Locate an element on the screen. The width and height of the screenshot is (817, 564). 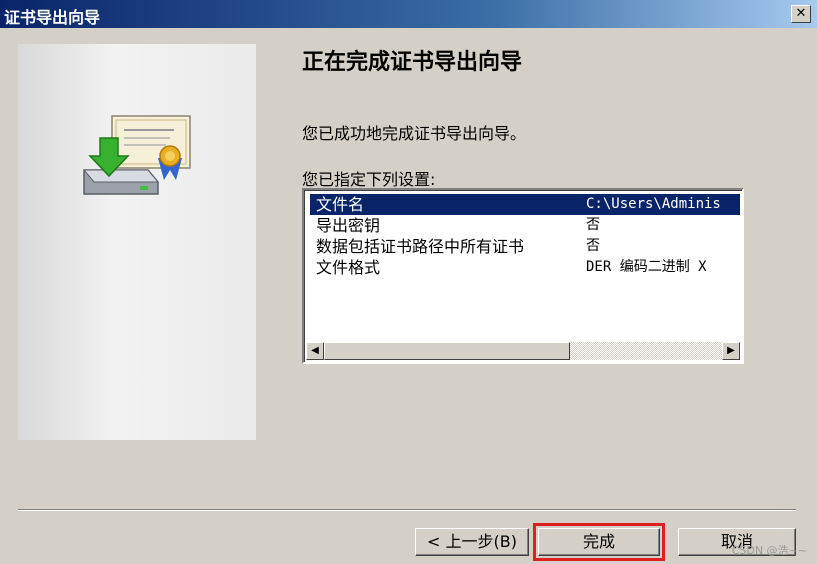
scroll-left-button: ◀ is located at coordinates (315, 351).